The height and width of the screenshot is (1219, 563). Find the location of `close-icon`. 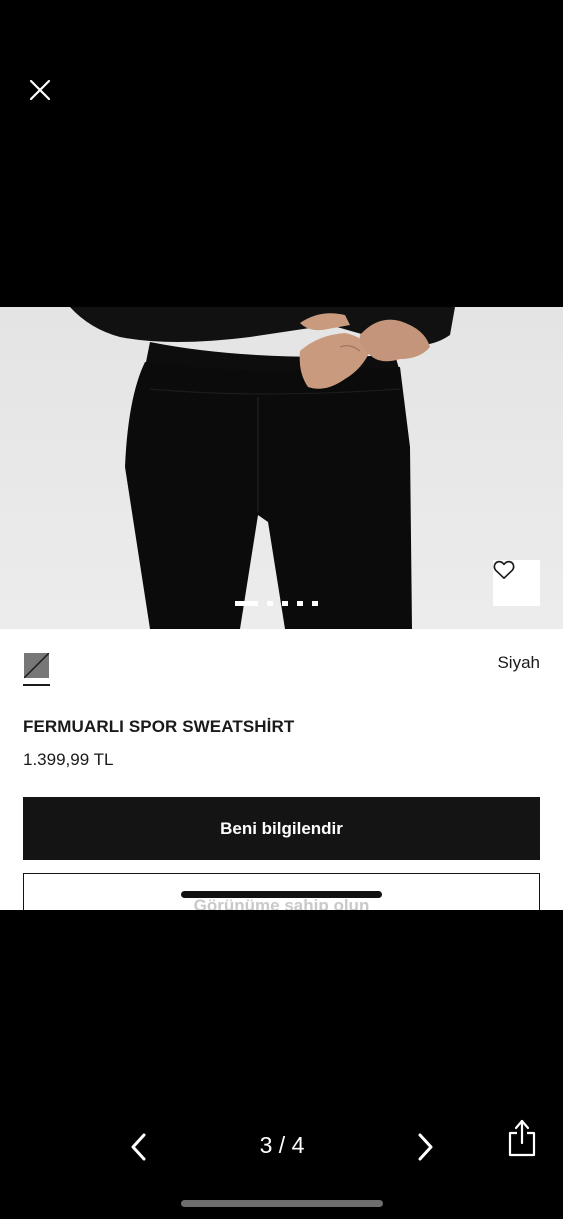

close-icon is located at coordinates (40, 90).